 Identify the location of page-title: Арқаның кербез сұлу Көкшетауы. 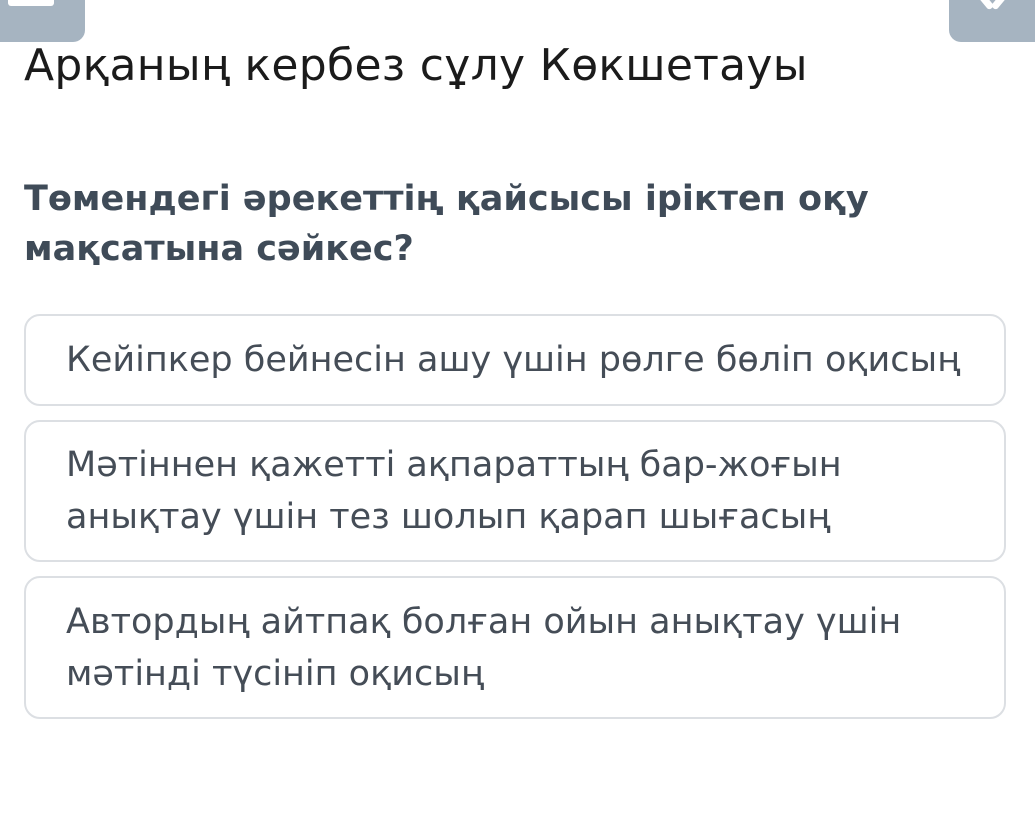
(416, 65).